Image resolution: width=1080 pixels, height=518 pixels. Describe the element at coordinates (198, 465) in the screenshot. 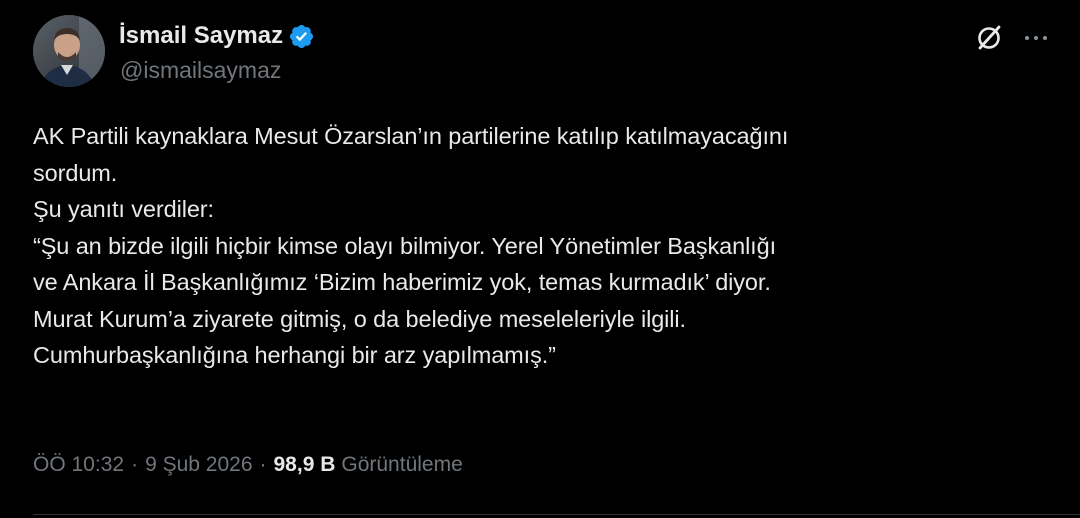

I see `tweet-date: 9 Şub 2026` at that location.